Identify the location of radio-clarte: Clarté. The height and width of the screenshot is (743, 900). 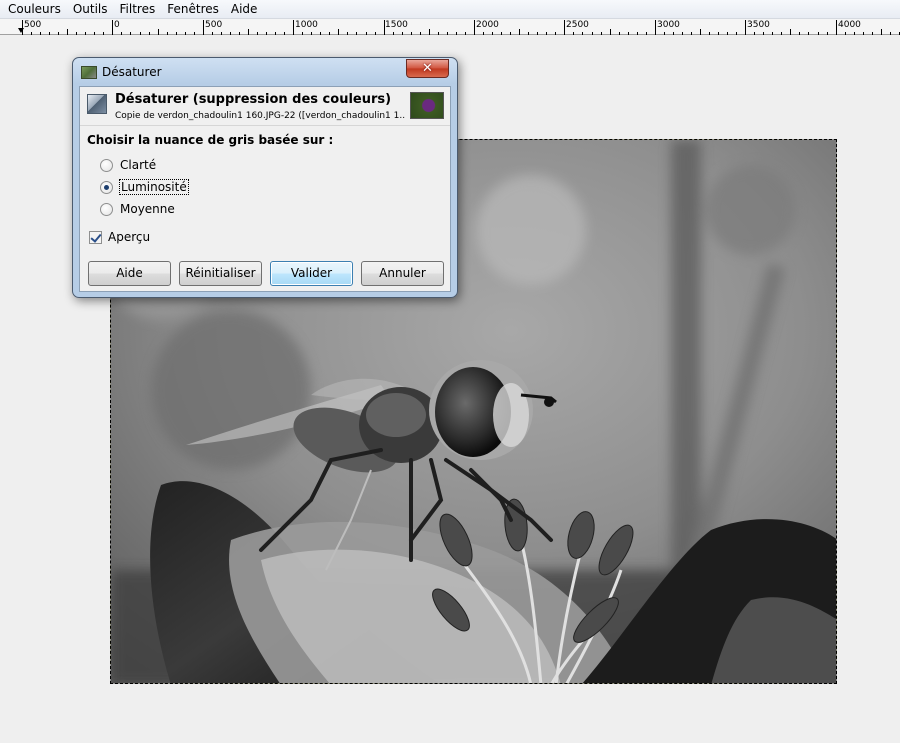
(128, 165).